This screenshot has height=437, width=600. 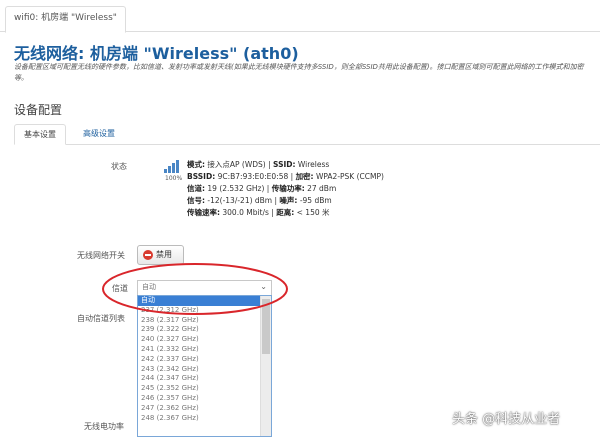 What do you see at coordinates (258, 212) in the screenshot?
I see `status-line-rate: 传输速率: 300.0 Mbit/s | 距离: < 150 米` at bounding box center [258, 212].